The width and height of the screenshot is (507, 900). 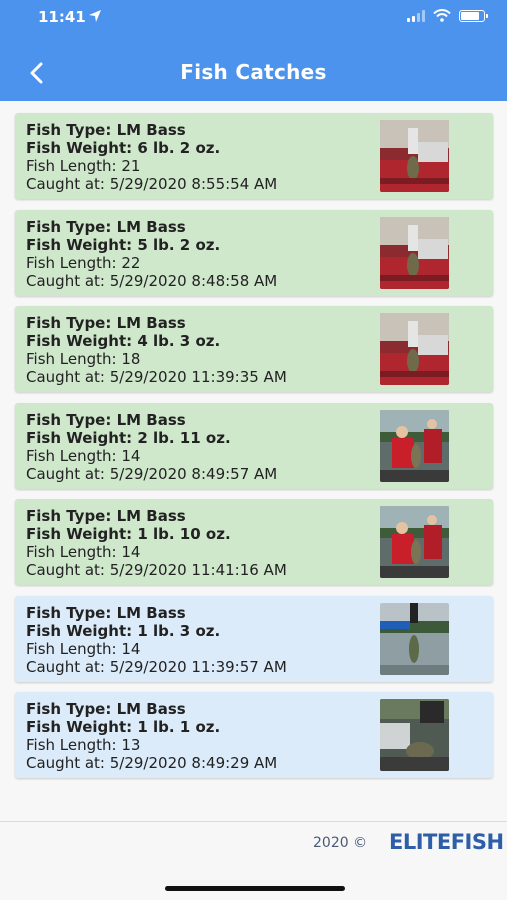 What do you see at coordinates (156, 666) in the screenshot?
I see `caught-at-label: Caught at: 5/29/2020 11:39:57 AM` at bounding box center [156, 666].